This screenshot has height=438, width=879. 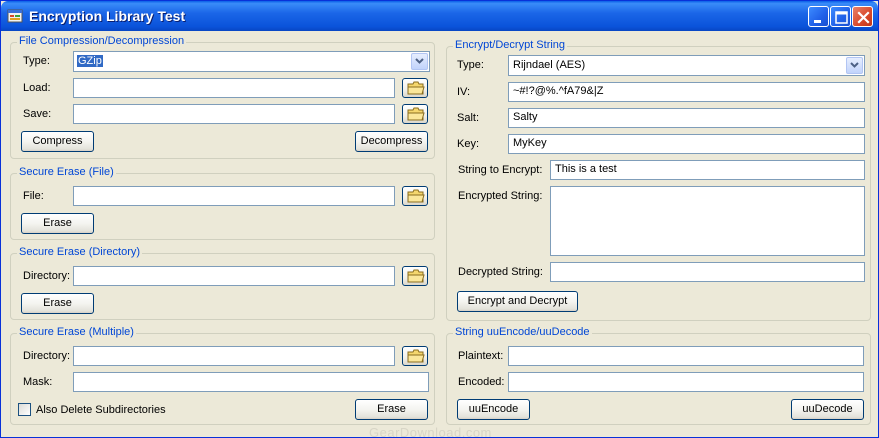 What do you see at coordinates (37, 88) in the screenshot?
I see `load-label: Load:` at bounding box center [37, 88].